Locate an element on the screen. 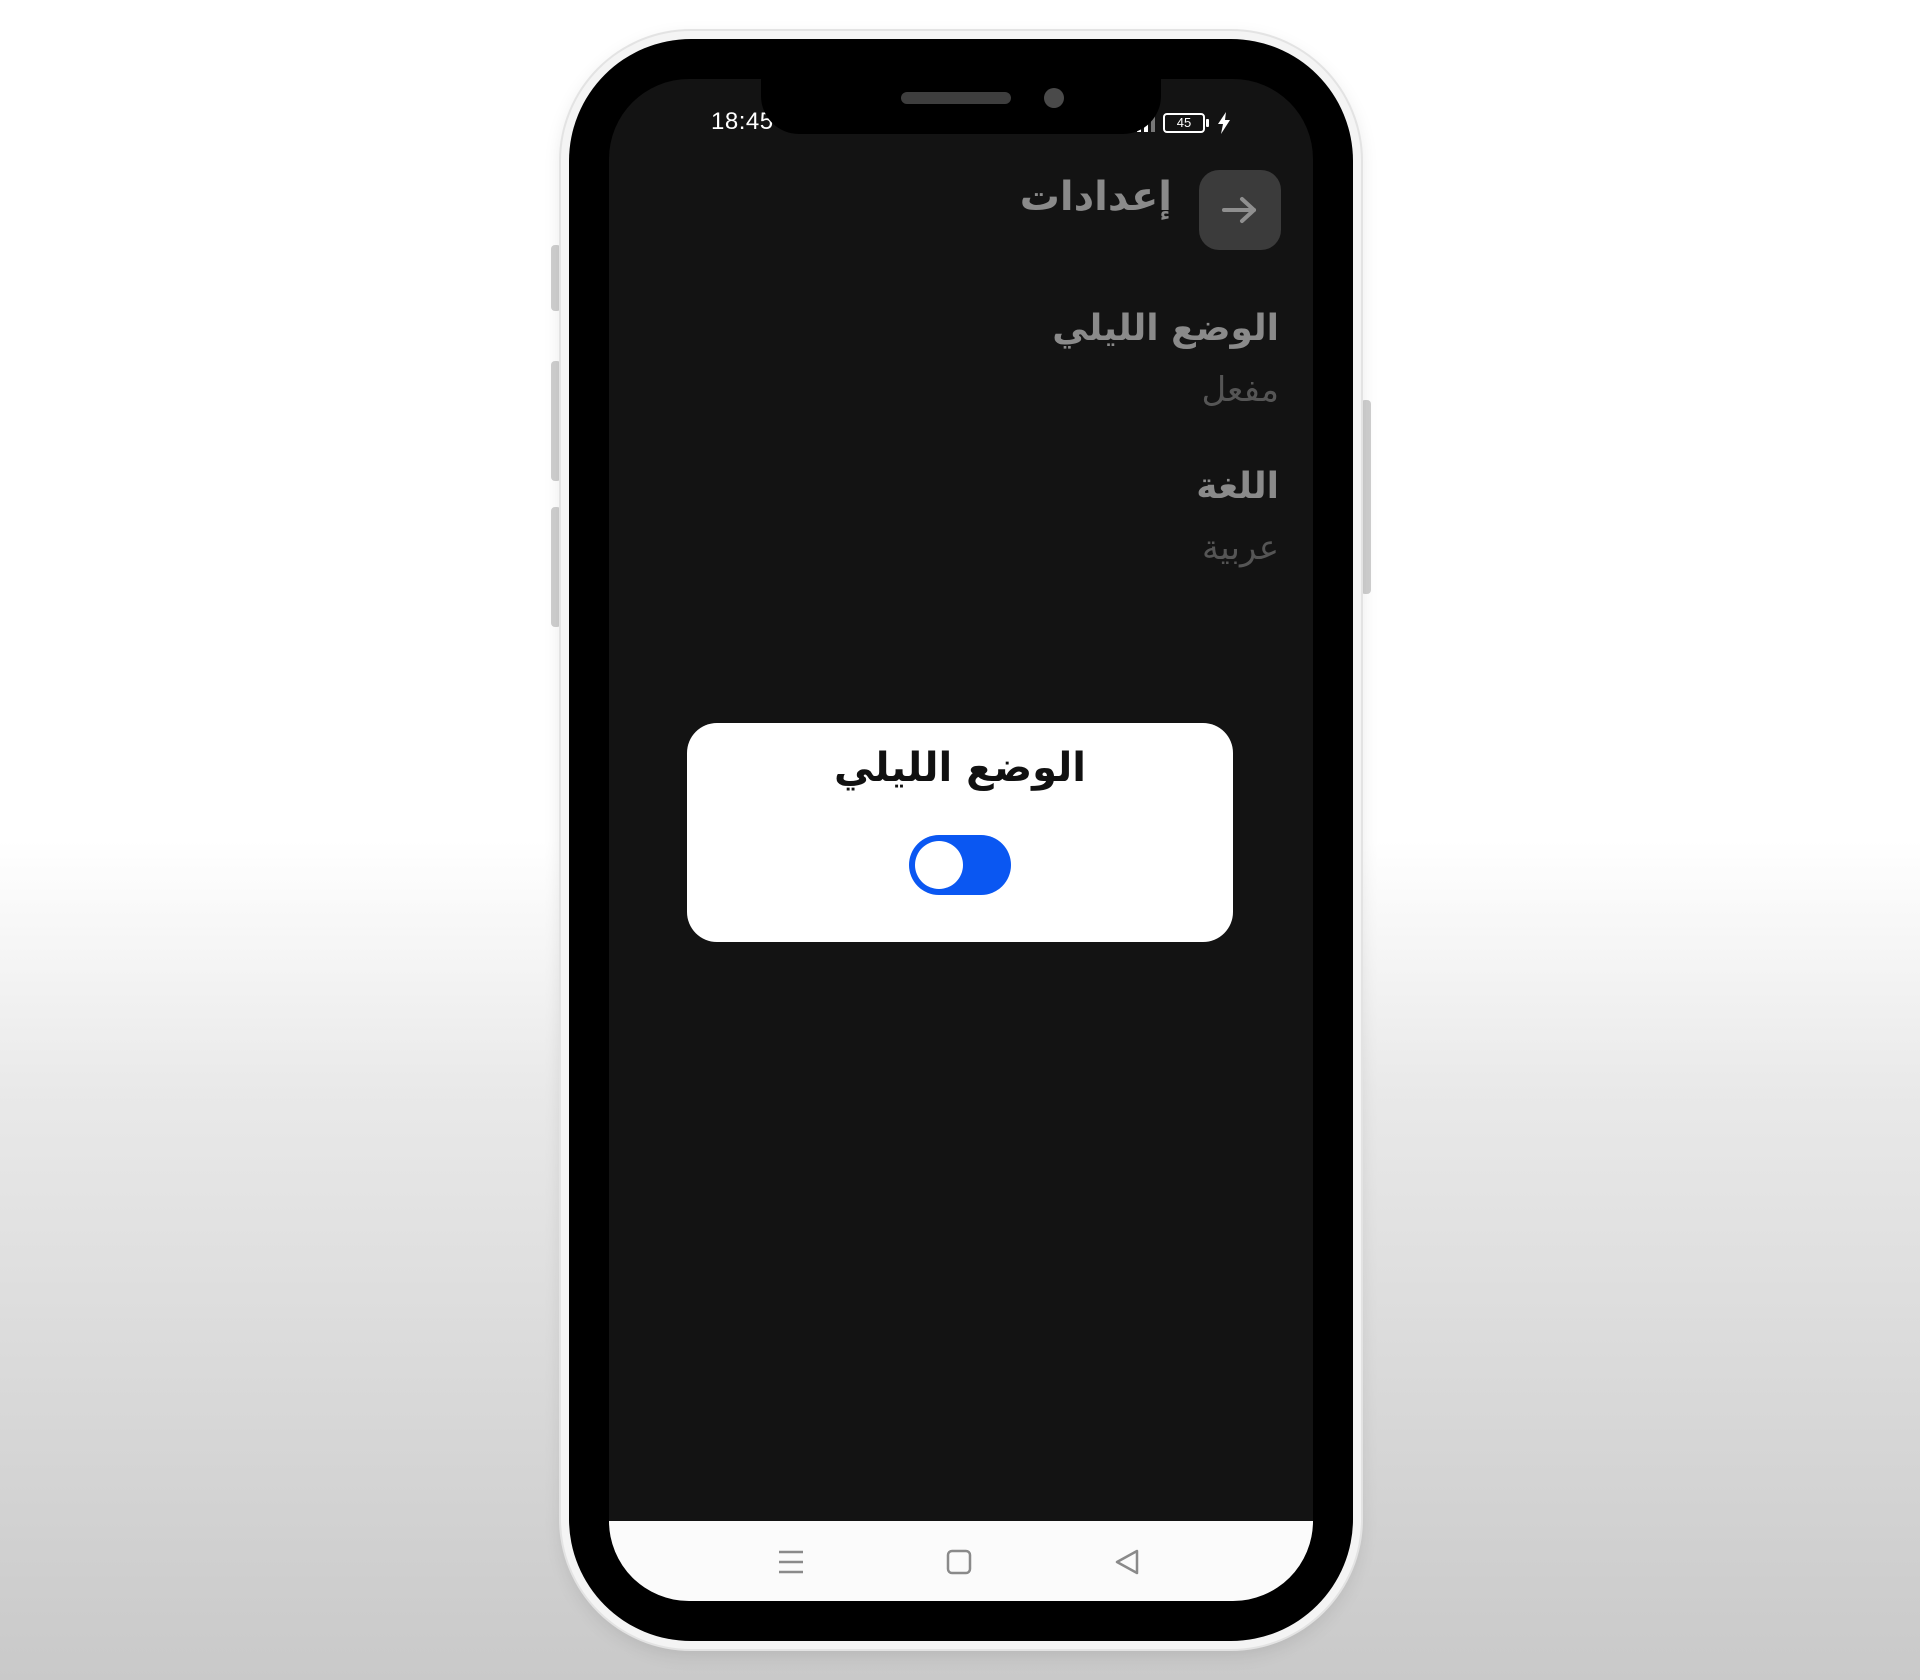 The image size is (1920, 1680). menu-button is located at coordinates (791, 1562).